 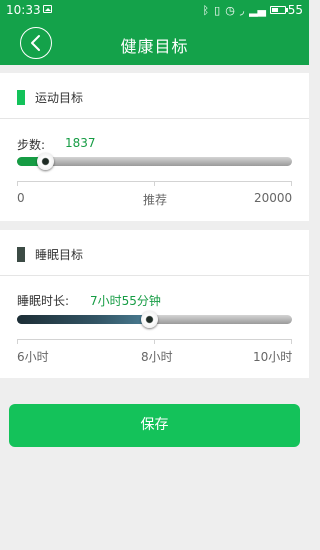 What do you see at coordinates (154, 253) in the screenshot?
I see `sleep-section-header: 睡眠目标` at bounding box center [154, 253].